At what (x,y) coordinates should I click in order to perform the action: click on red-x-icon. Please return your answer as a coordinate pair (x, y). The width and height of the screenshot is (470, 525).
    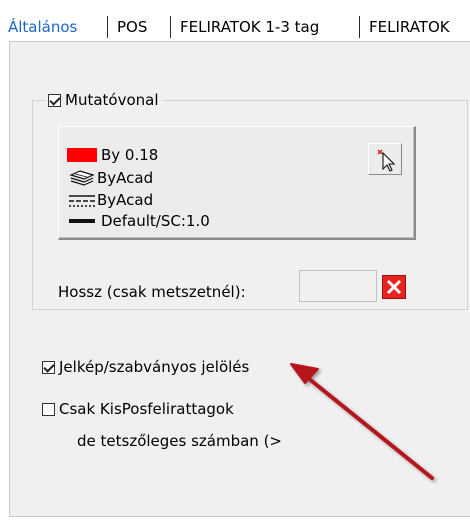
    Looking at the image, I should click on (394, 287).